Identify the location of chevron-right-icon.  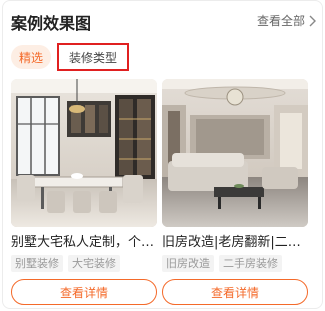
(312, 20).